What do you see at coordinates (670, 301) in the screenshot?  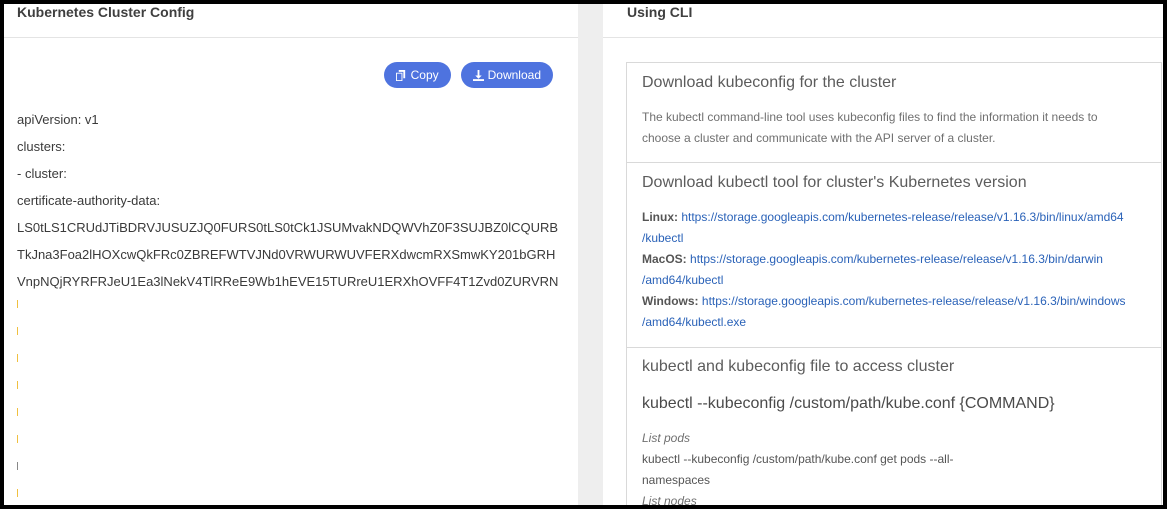 I see `windows-label: Windows:` at bounding box center [670, 301].